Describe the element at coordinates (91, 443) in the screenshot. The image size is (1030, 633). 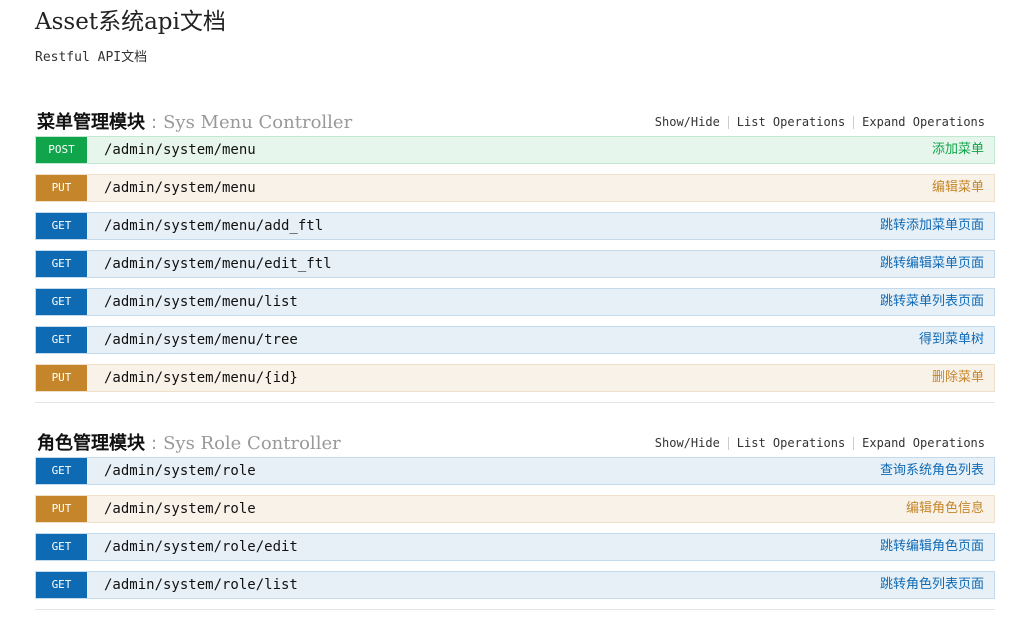
I see `resource-name: 角色管理模块` at that location.